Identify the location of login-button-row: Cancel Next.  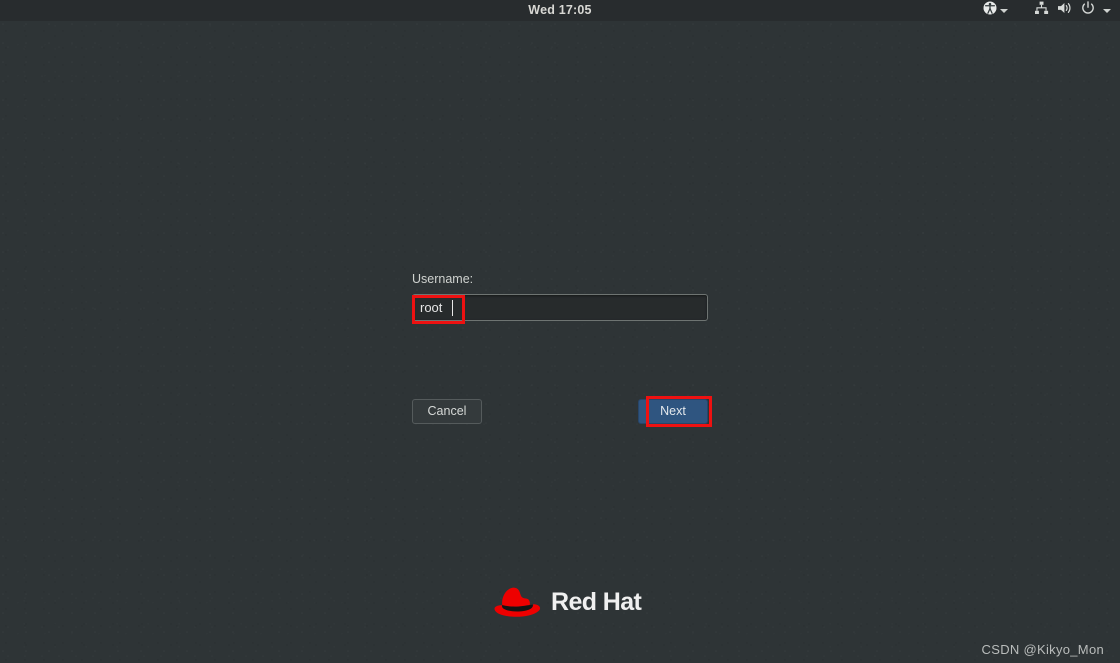
(560, 411).